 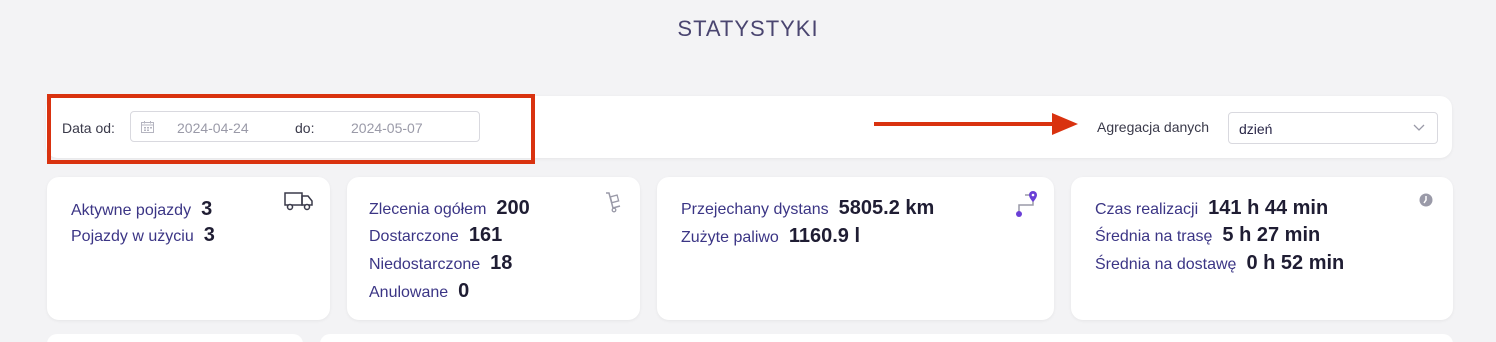 I want to click on stat-value: 5805.2 km, so click(x=886, y=208).